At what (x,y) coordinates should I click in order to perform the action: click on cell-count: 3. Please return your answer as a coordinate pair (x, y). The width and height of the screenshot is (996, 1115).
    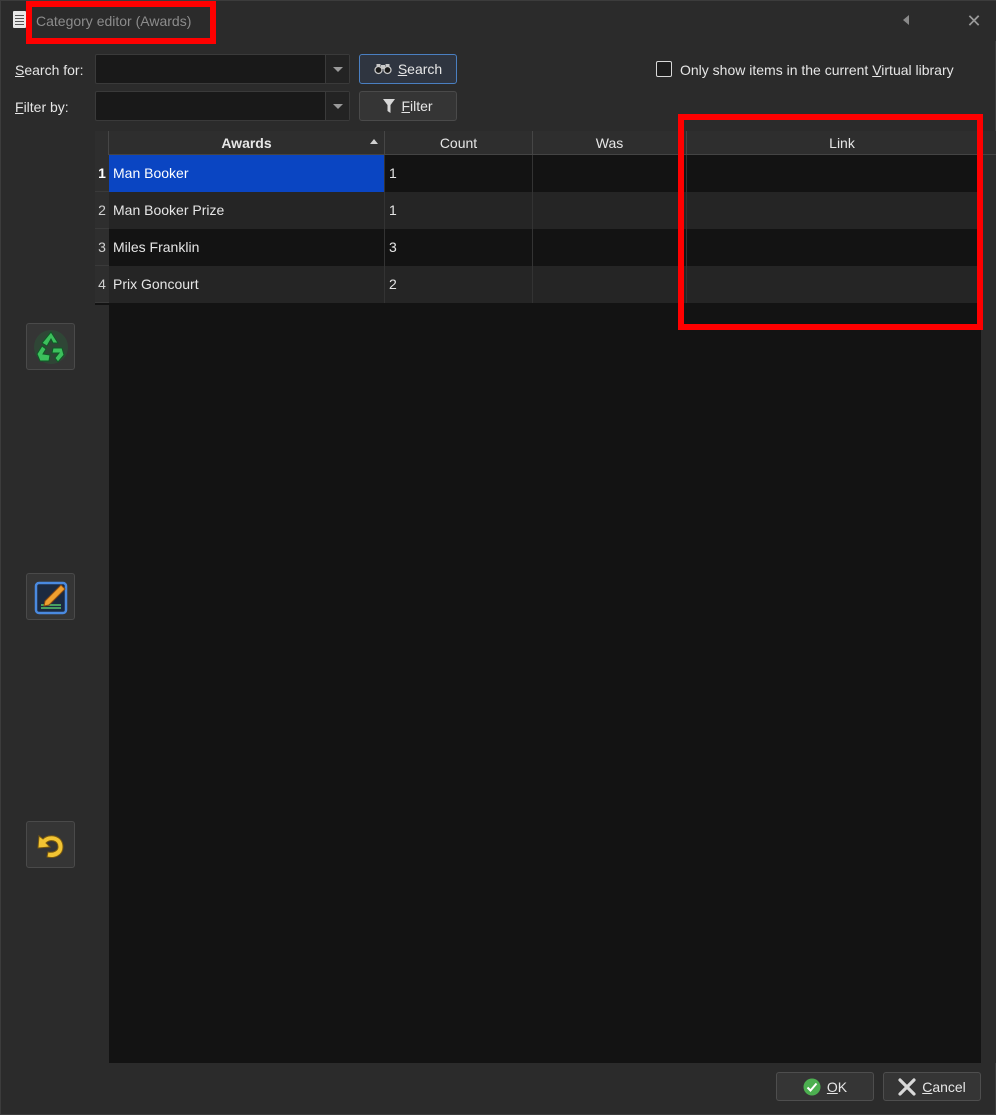
    Looking at the image, I should click on (459, 247).